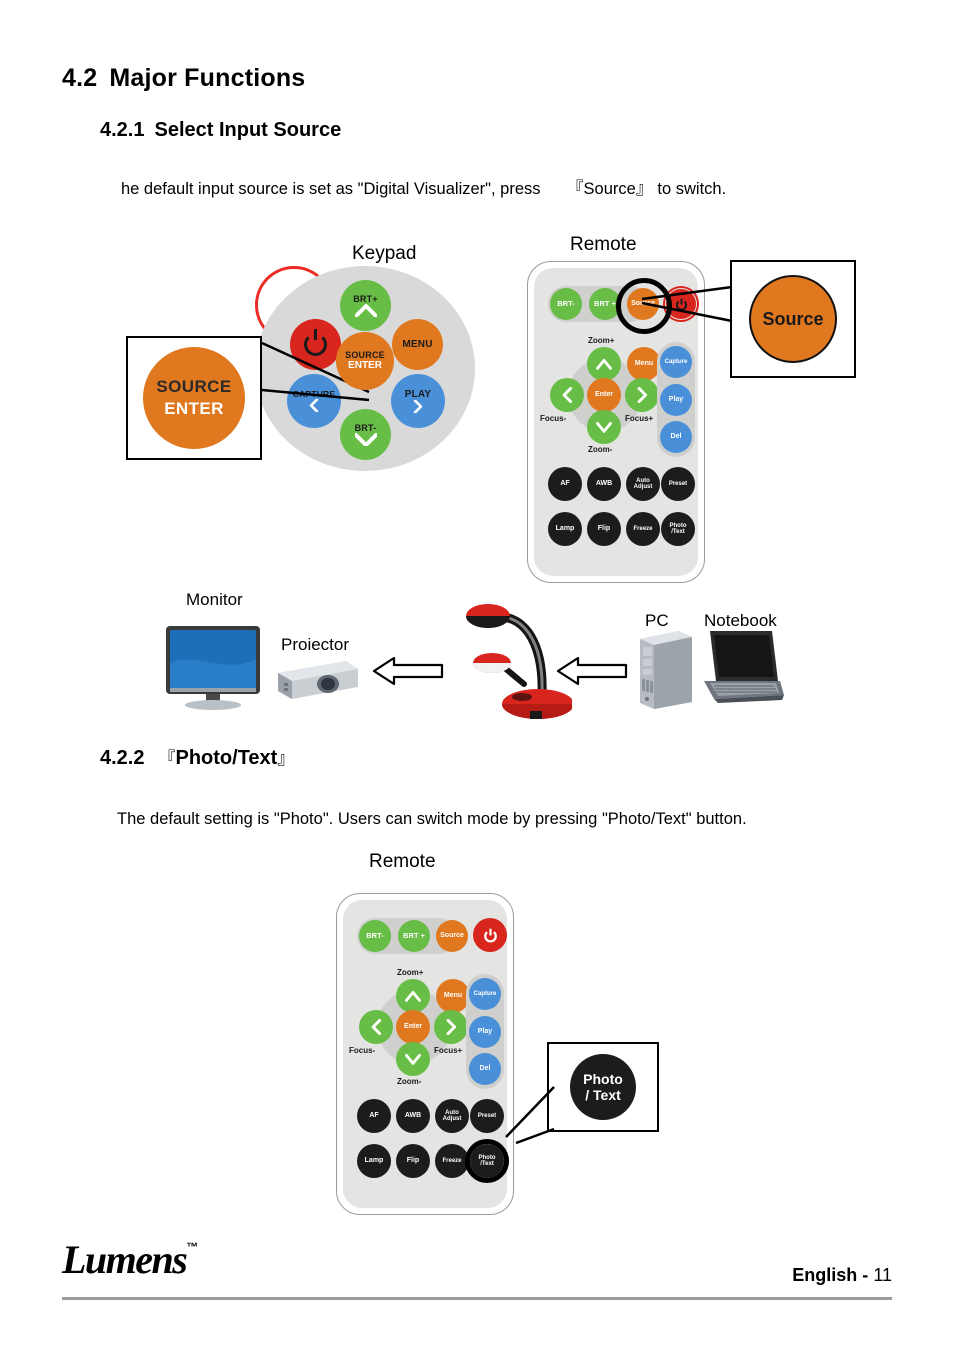 This screenshot has height=1355, width=954. I want to click on bracket-close-icon: 』, so click(644, 188).